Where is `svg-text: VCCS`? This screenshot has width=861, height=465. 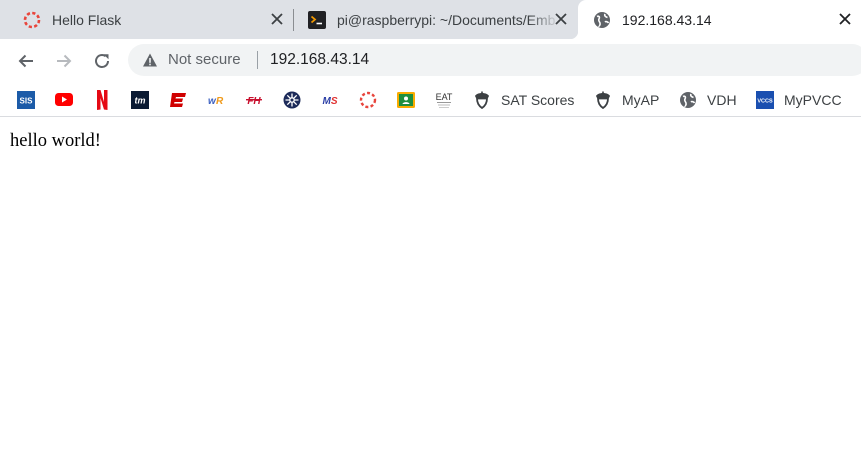 svg-text: VCCS is located at coordinates (765, 102).